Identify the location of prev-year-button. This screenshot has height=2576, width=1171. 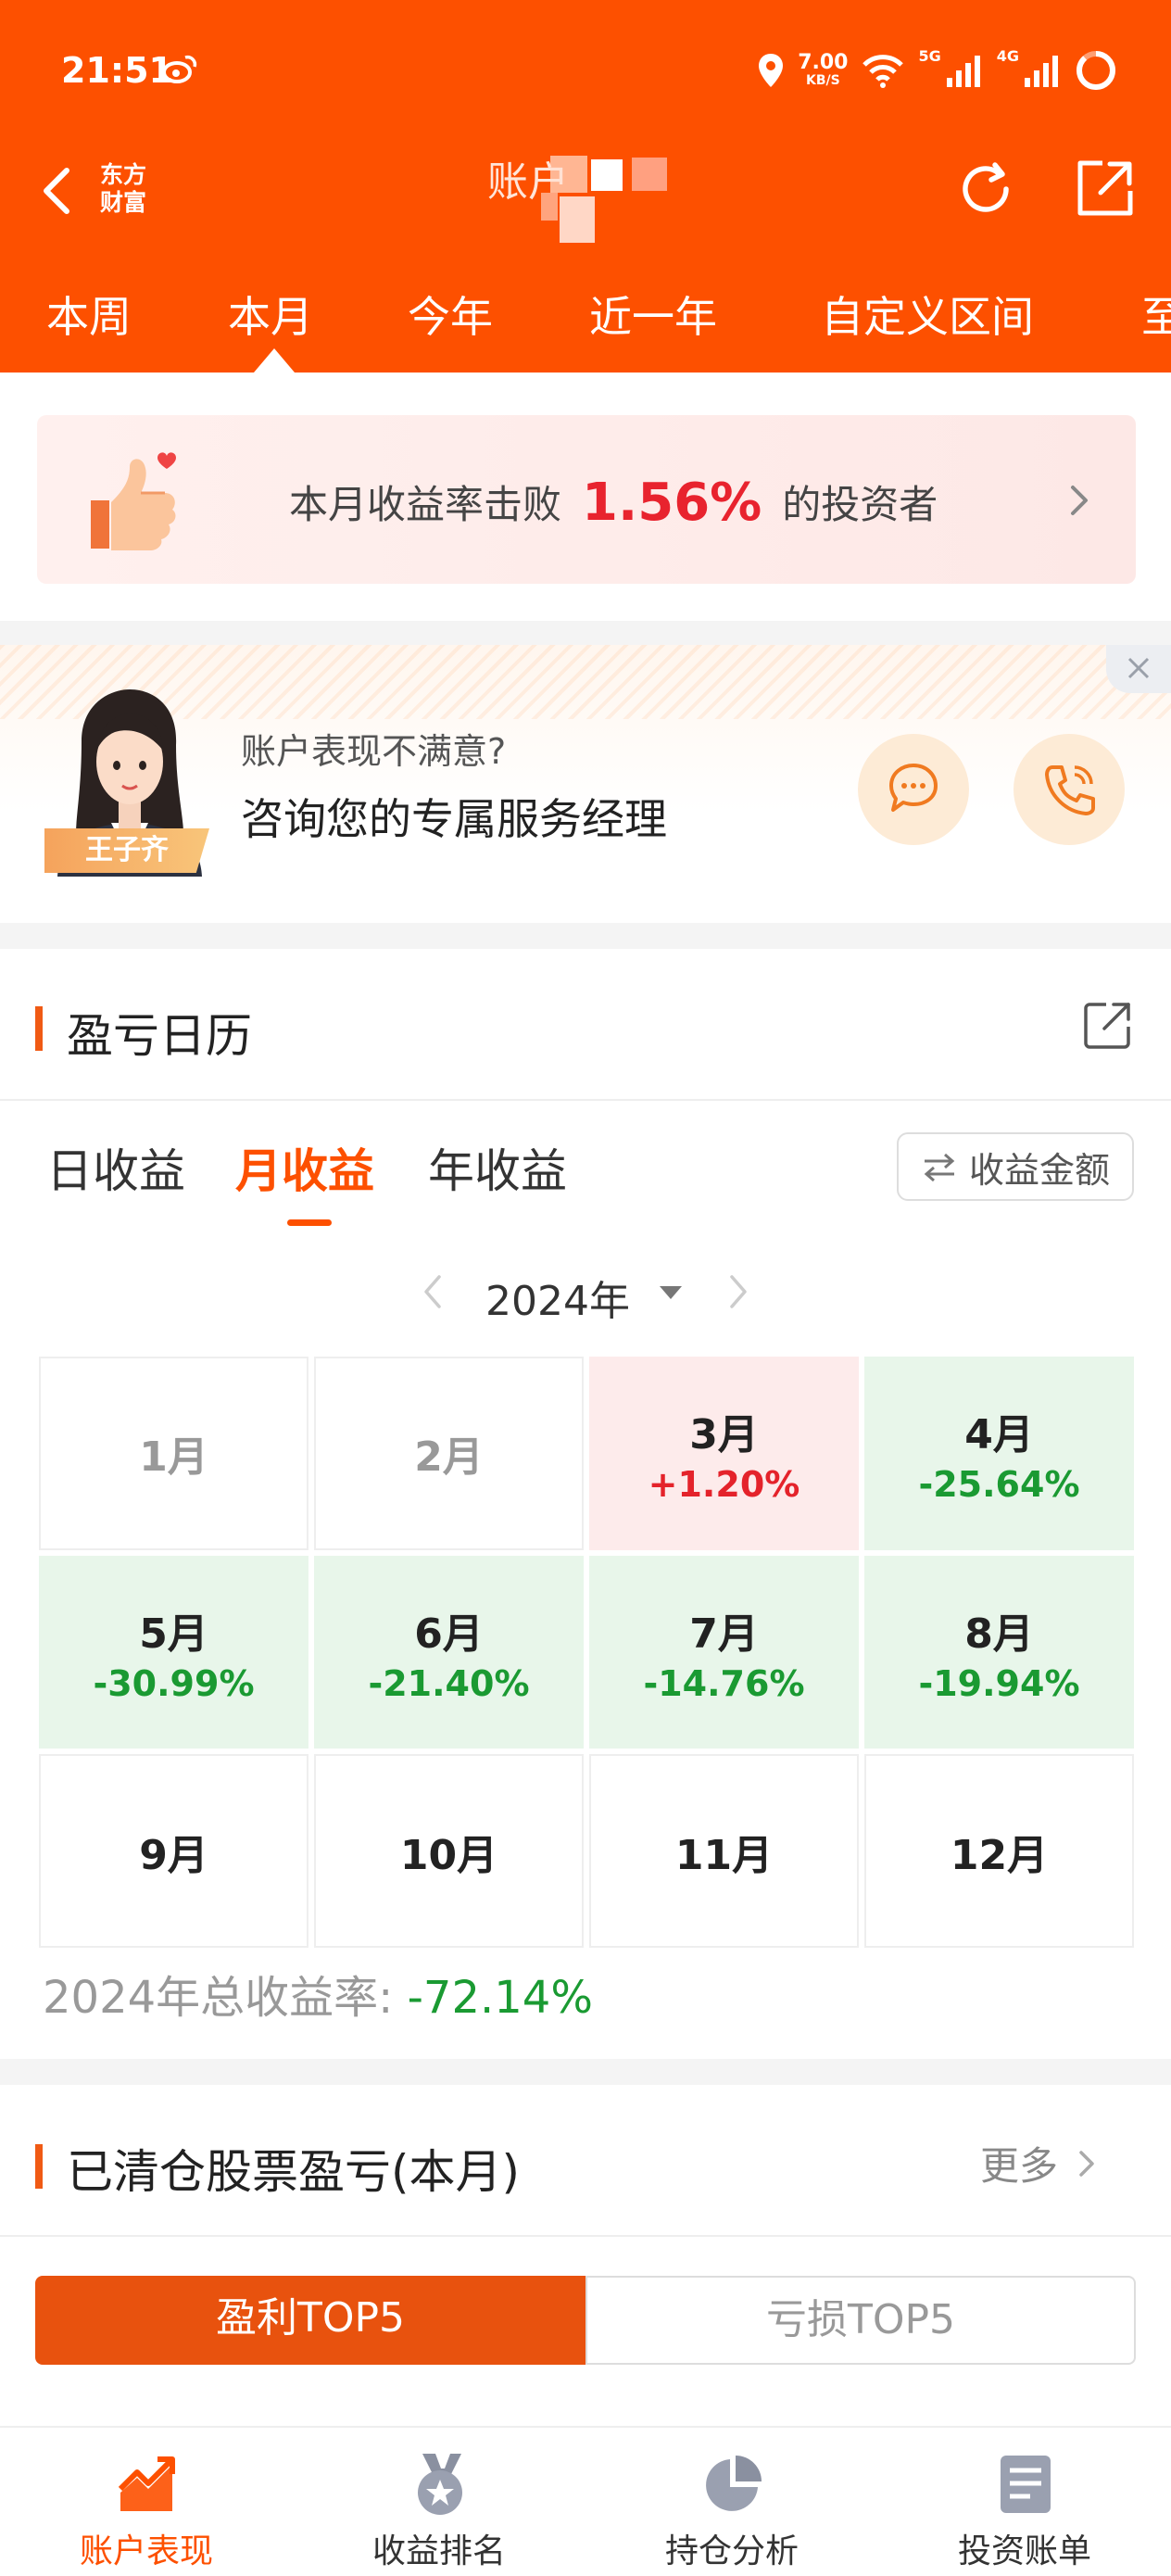
(434, 1291).